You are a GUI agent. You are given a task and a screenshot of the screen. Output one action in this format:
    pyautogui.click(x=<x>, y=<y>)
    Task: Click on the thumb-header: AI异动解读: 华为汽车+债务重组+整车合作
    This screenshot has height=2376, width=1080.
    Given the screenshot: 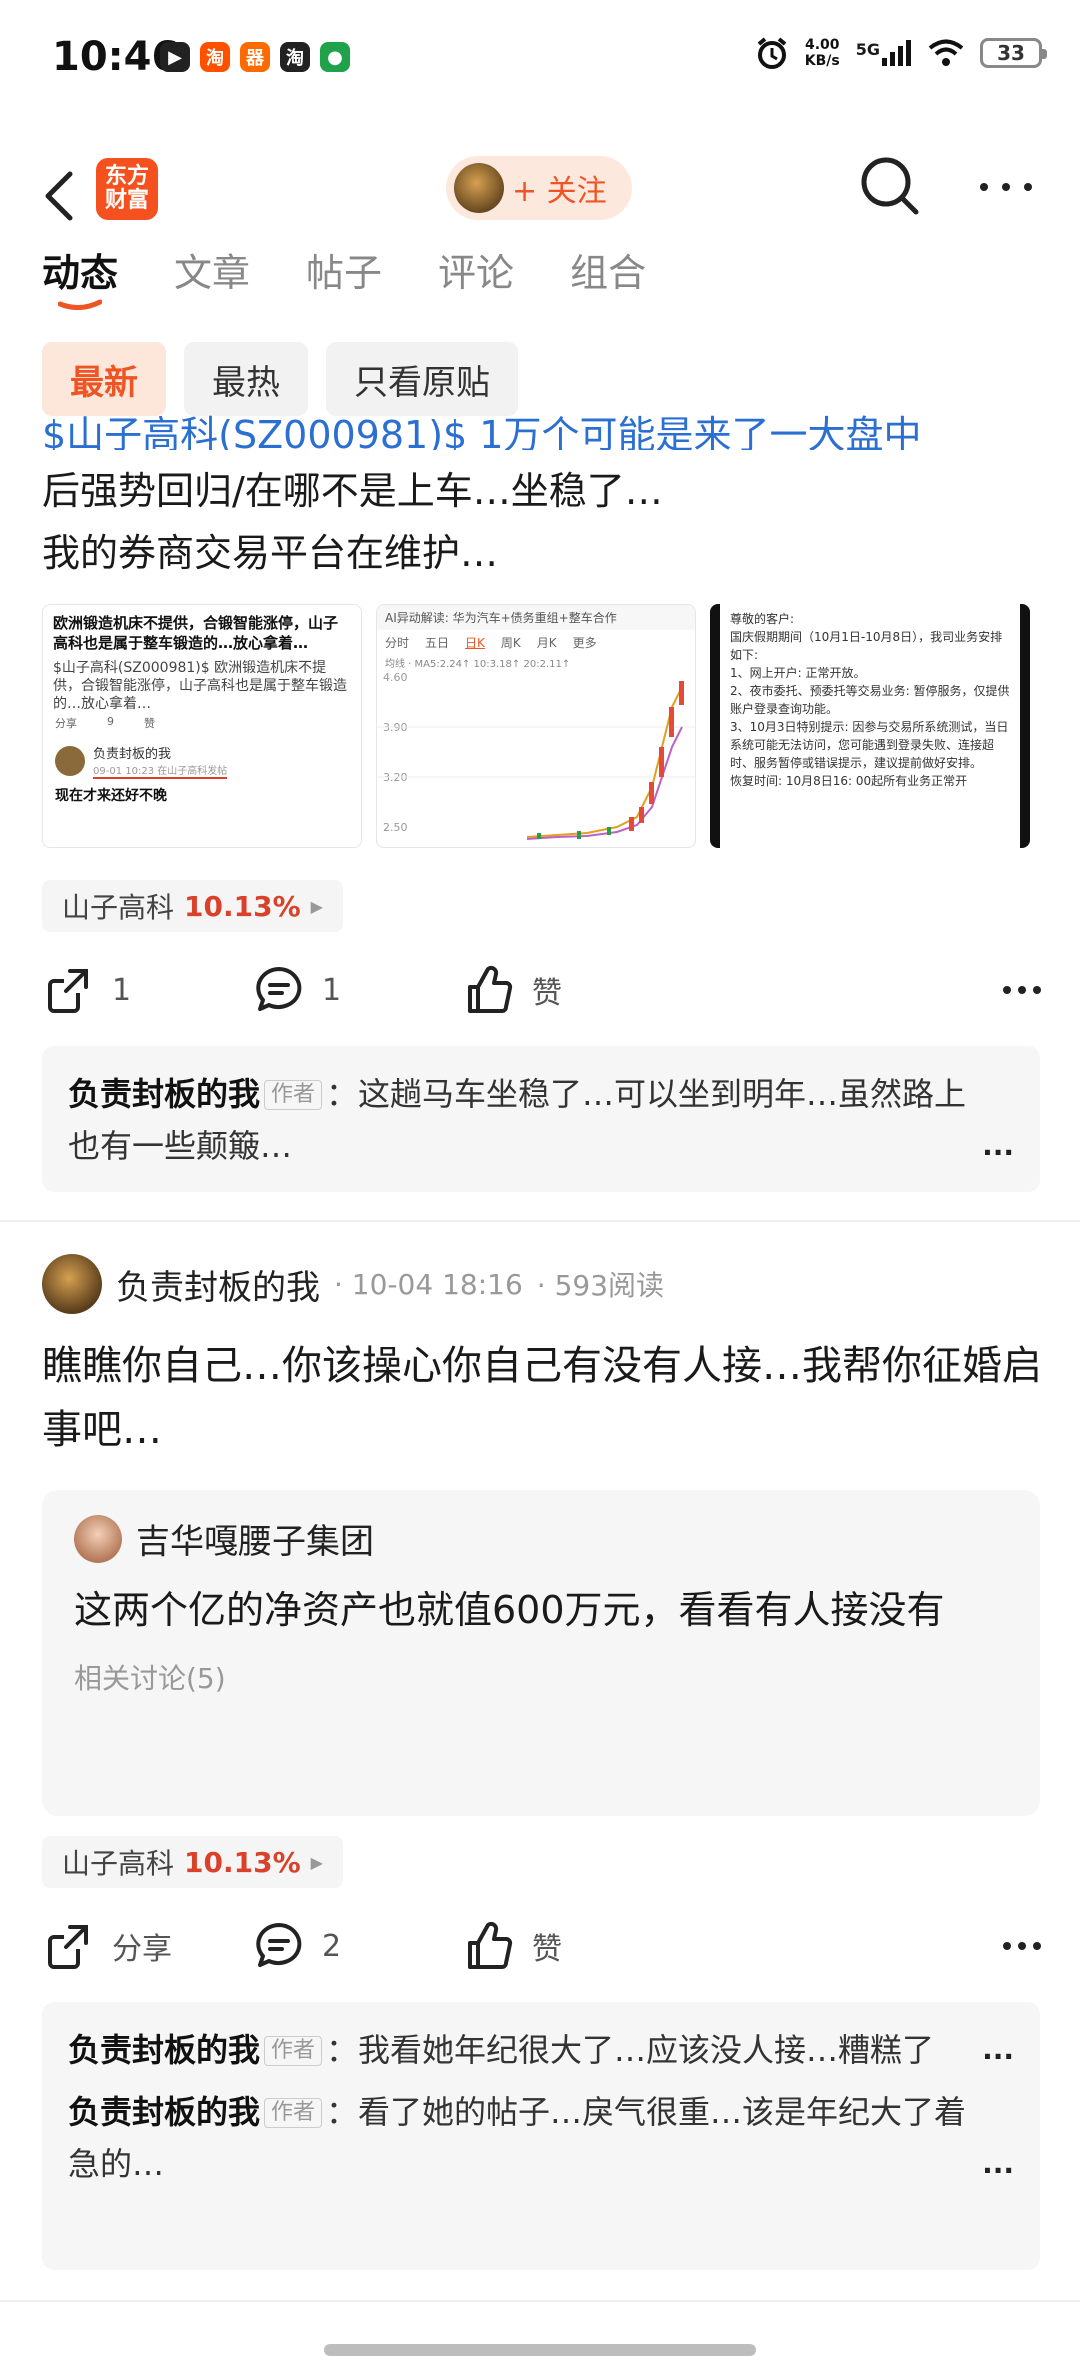 What is the action you would take?
    pyautogui.click(x=536, y=617)
    